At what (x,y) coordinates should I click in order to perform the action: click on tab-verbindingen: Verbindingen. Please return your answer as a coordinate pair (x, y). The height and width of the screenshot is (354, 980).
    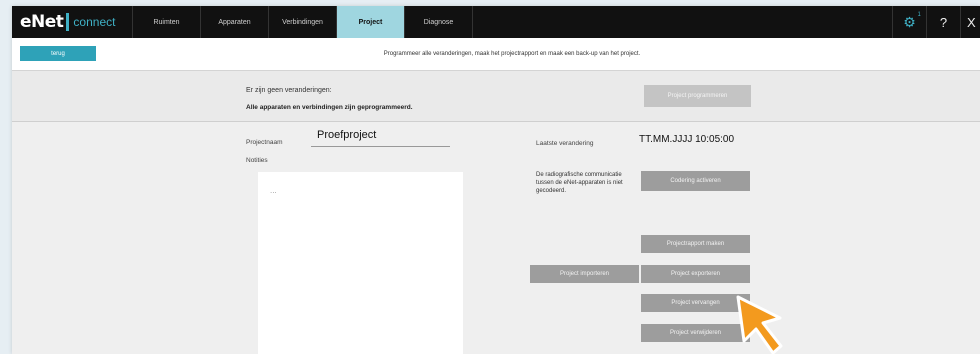
    Looking at the image, I should click on (302, 22).